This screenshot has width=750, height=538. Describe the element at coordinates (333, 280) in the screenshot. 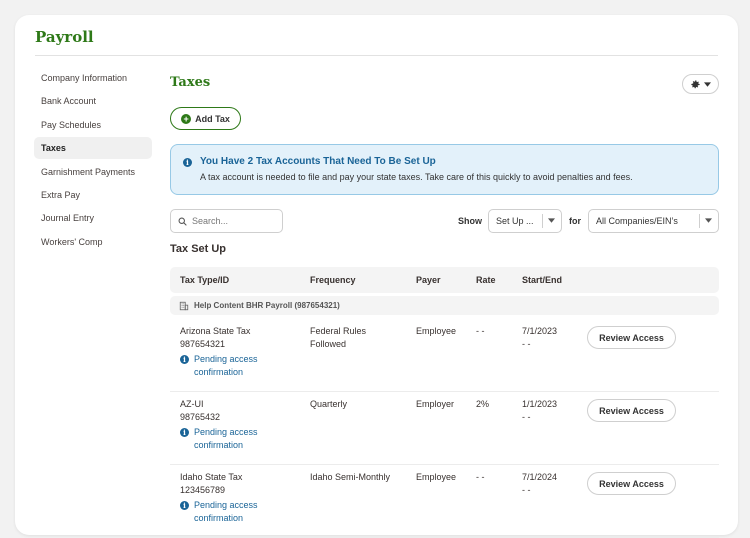

I see `column-header-frequency: Frequency` at that location.